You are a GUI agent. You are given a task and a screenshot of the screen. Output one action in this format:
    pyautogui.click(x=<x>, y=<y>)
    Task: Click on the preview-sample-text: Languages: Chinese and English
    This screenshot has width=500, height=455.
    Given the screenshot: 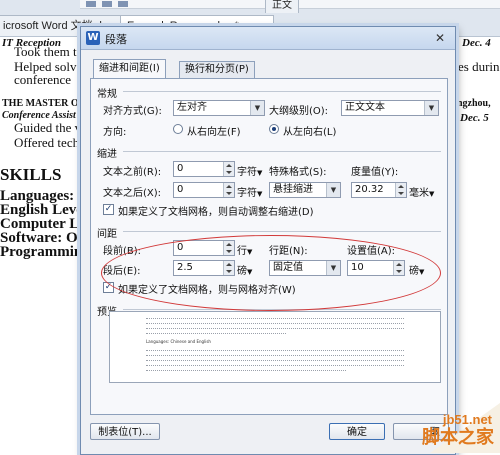 What is the action you would take?
    pyautogui.click(x=178, y=341)
    